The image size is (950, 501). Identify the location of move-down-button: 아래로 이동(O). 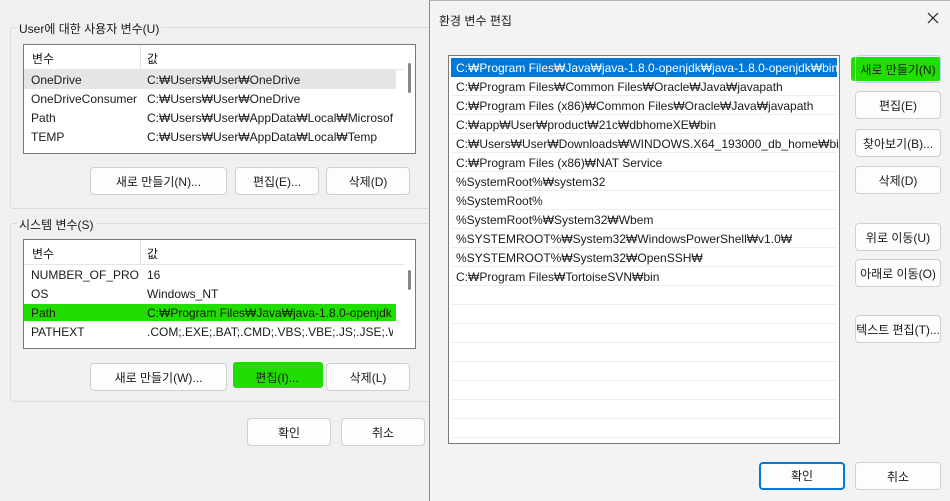
(898, 273).